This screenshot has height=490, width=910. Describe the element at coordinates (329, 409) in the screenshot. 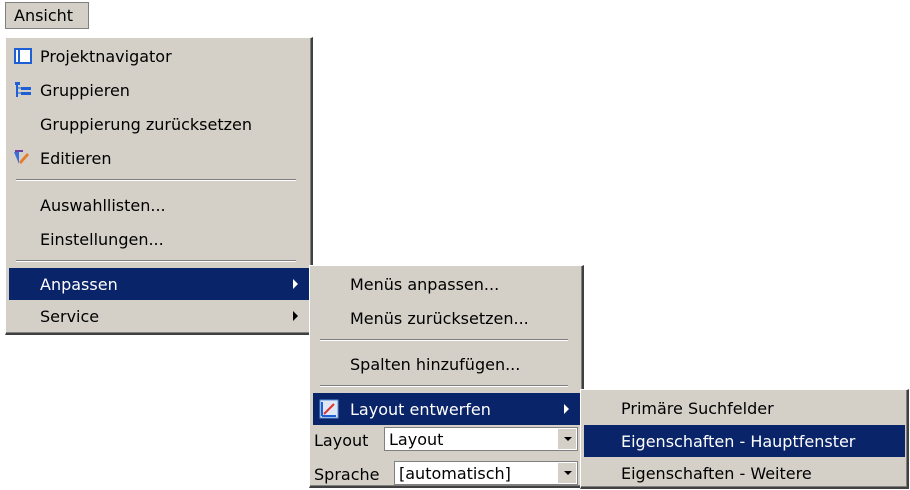

I see `layout-design-icon` at that location.